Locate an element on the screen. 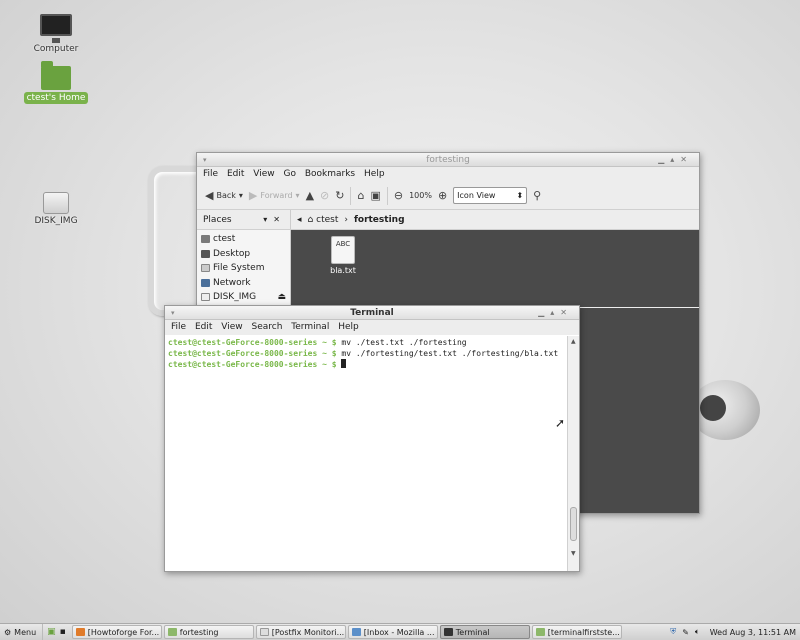 The image size is (800, 640). places-label: Places is located at coordinates (217, 219).